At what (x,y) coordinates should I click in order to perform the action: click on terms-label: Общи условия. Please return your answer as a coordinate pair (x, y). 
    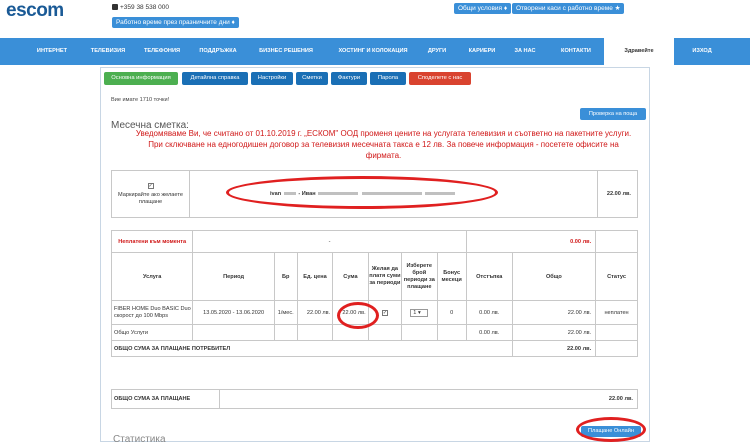
    Looking at the image, I should click on (480, 8).